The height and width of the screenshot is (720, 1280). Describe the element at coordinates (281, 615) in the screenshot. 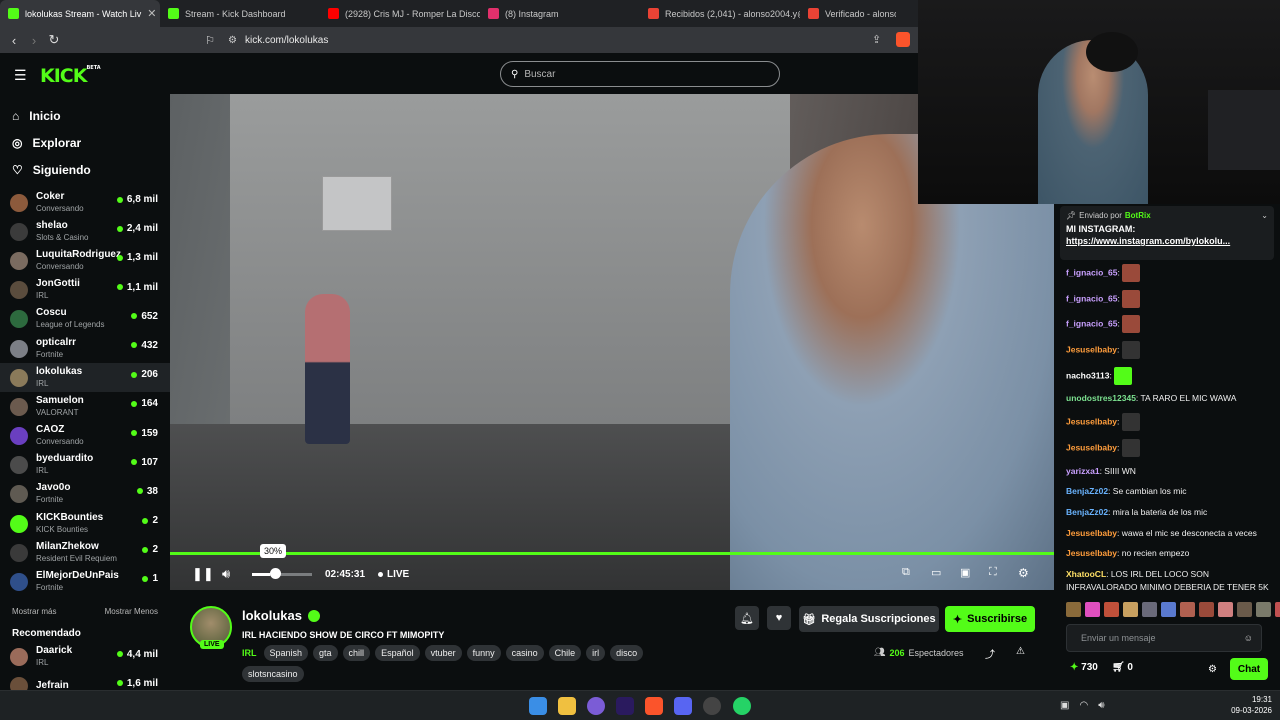

I see `streamer-name: lokolukas` at that location.